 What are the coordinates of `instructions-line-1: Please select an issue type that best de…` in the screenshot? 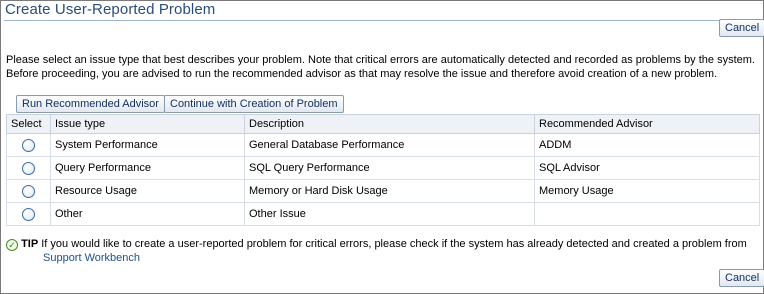 It's located at (380, 60).